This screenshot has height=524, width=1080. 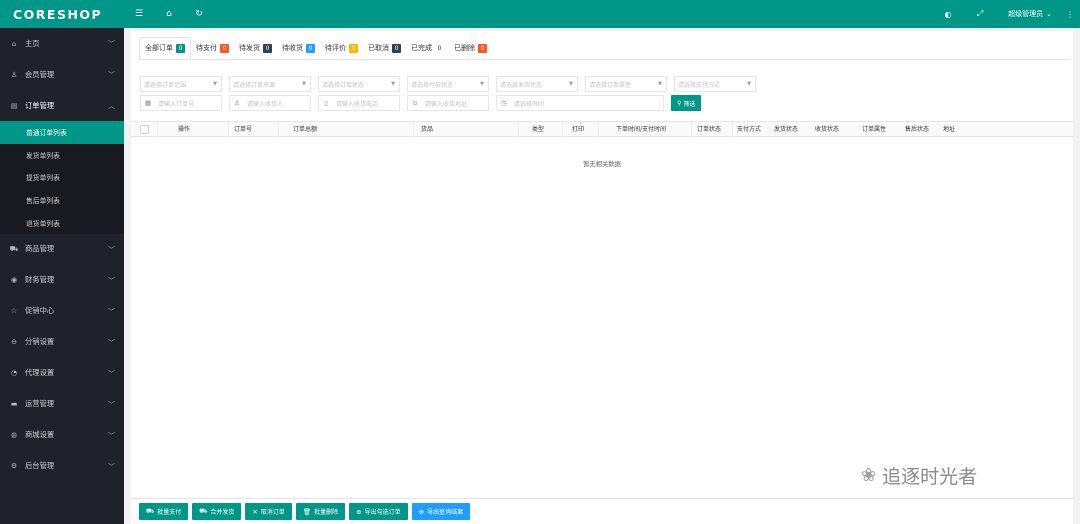 I want to click on column-header: 打印, so click(x=578, y=129).